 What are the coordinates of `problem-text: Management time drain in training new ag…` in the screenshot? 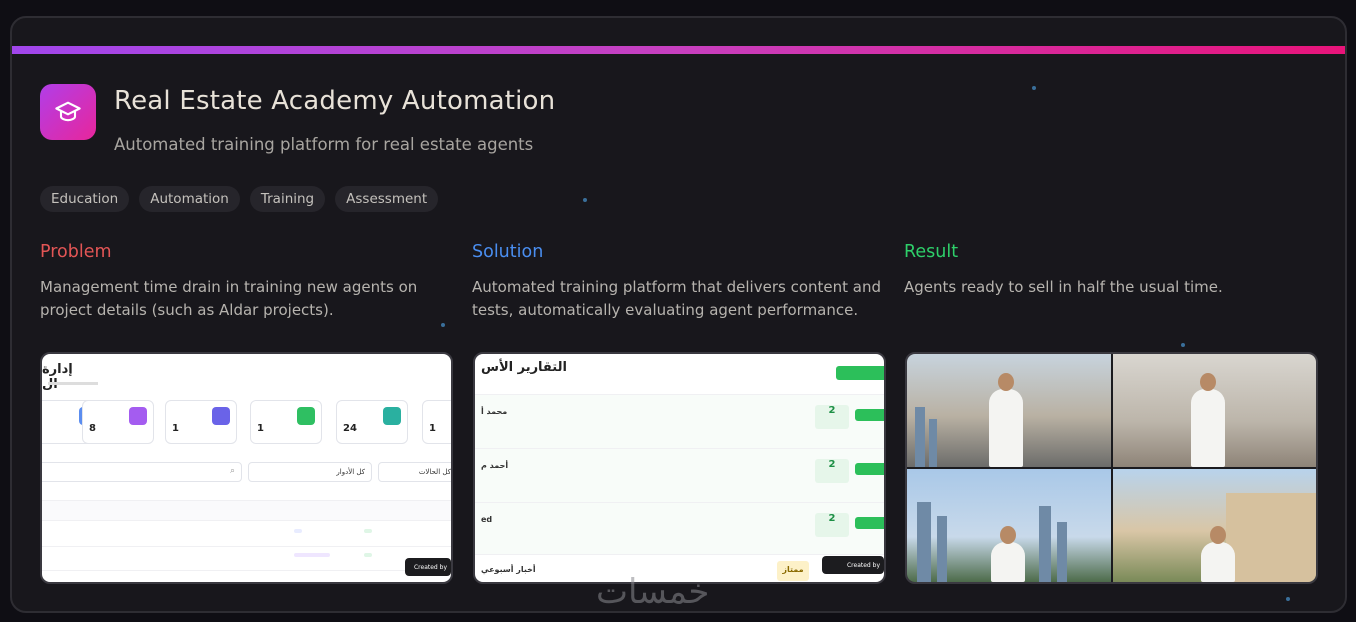 It's located at (229, 298).